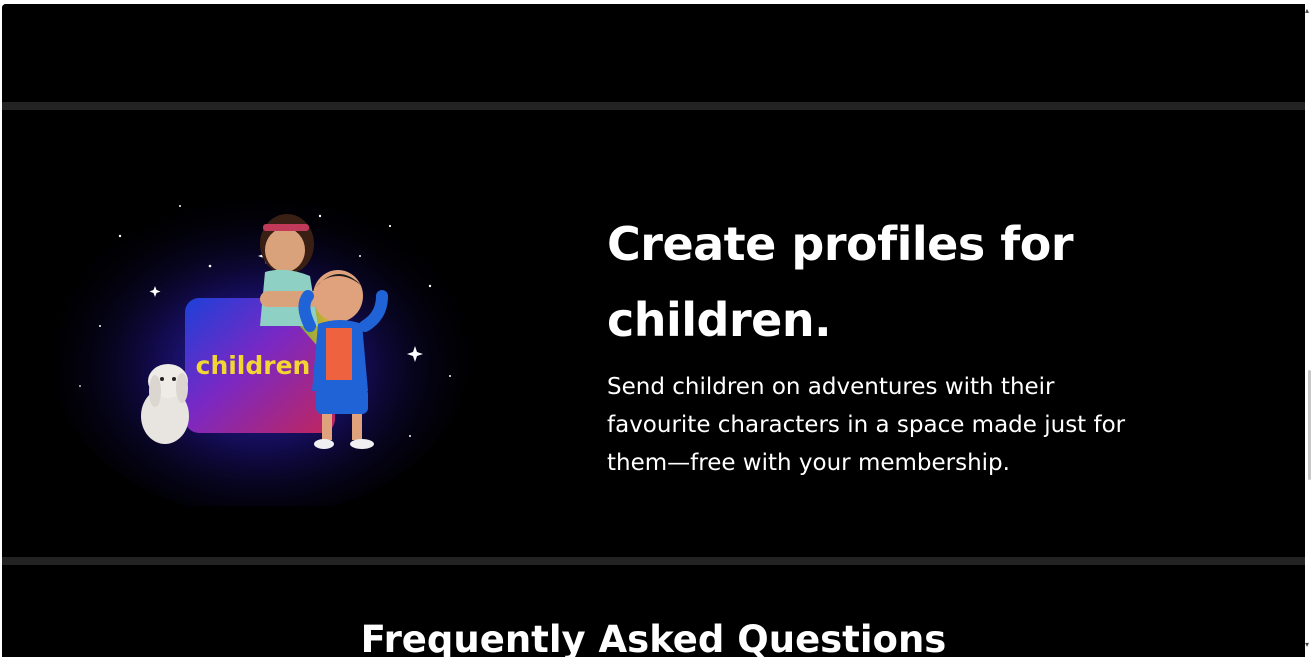 This screenshot has height=657, width=1311. Describe the element at coordinates (653, 53) in the screenshot. I see `top-section` at that location.